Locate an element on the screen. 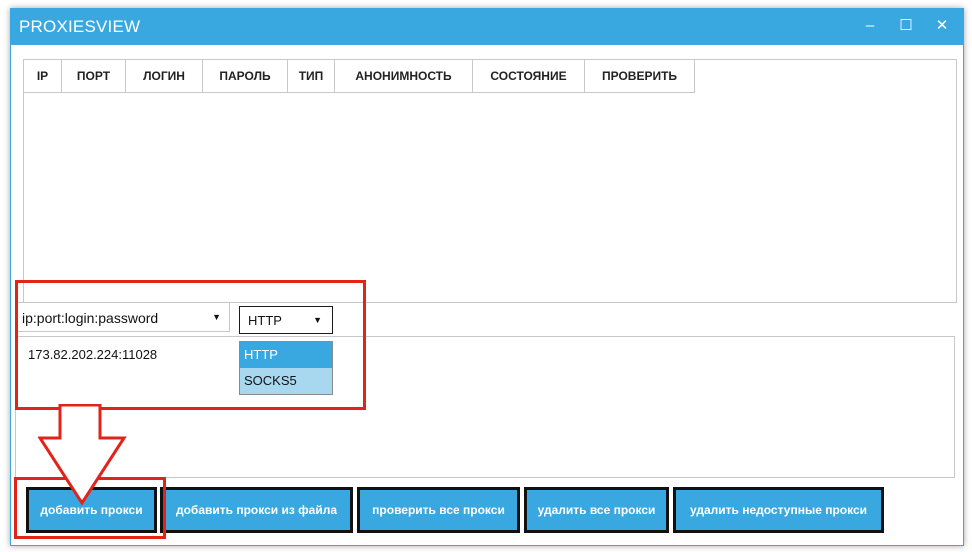 The image size is (972, 552). column-login: ЛОГИН is located at coordinates (164, 76).